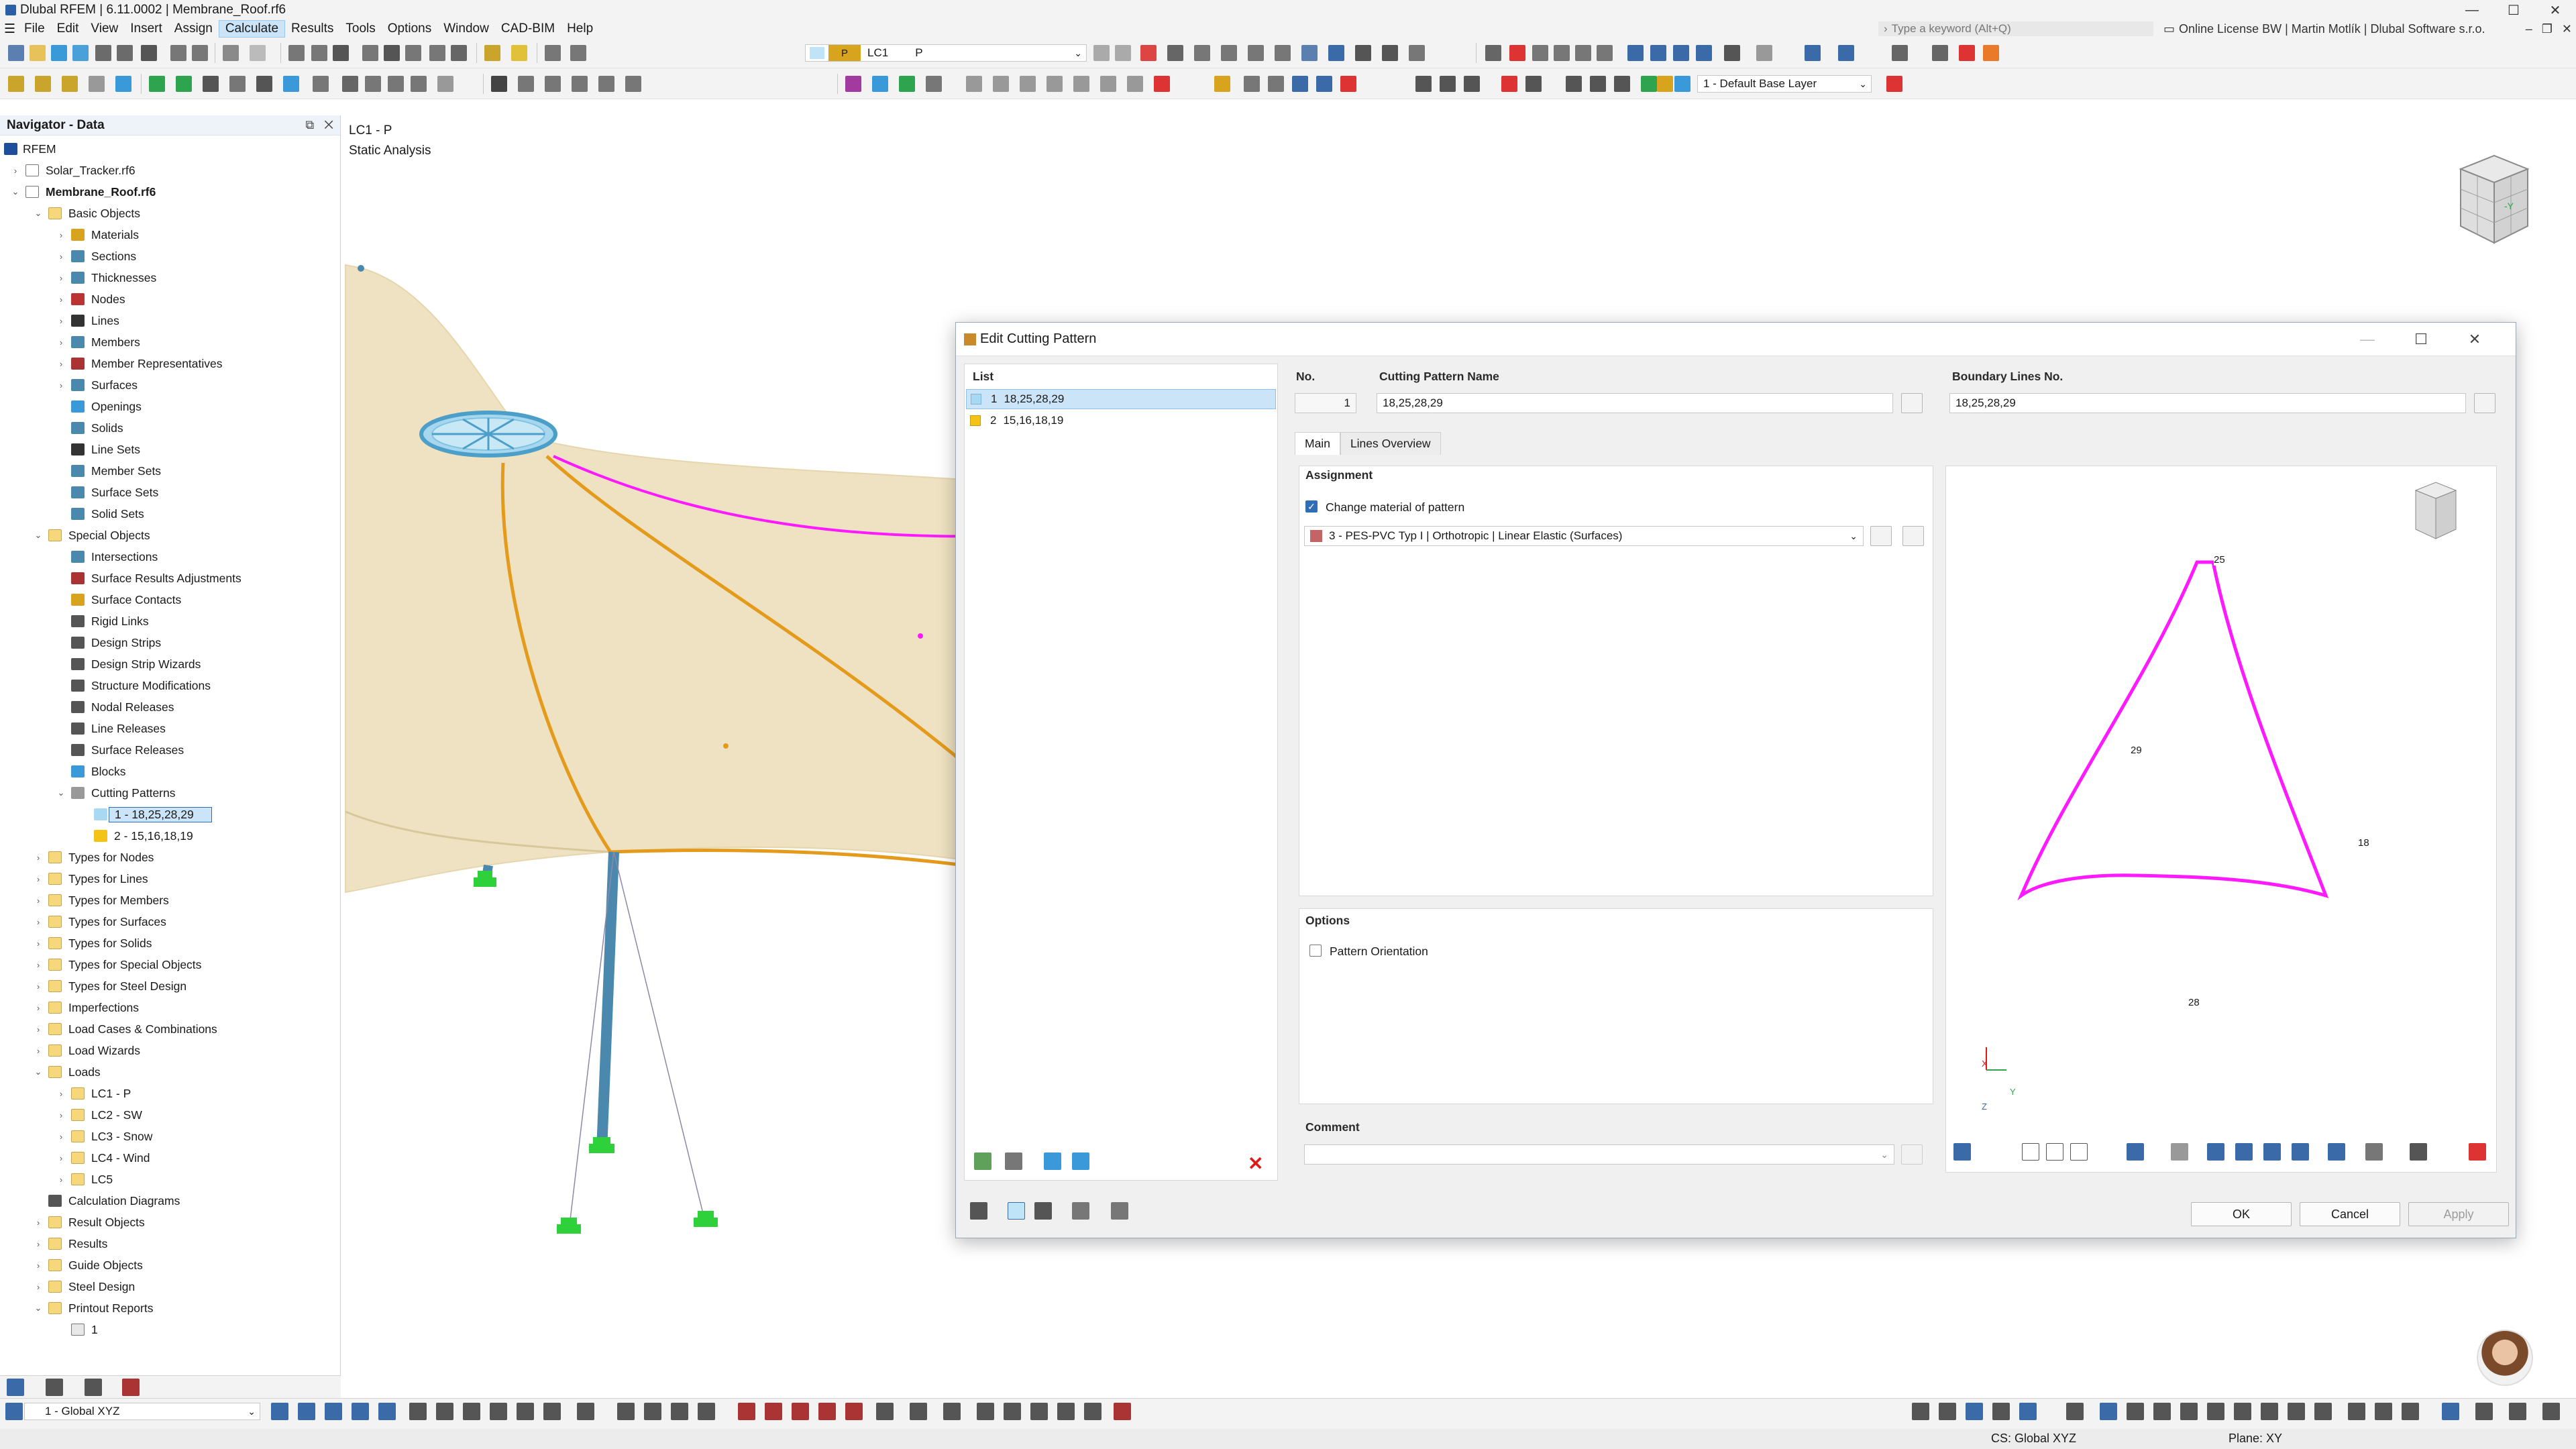  I want to click on nav-tree-item: Surface Contacts, so click(170, 599).